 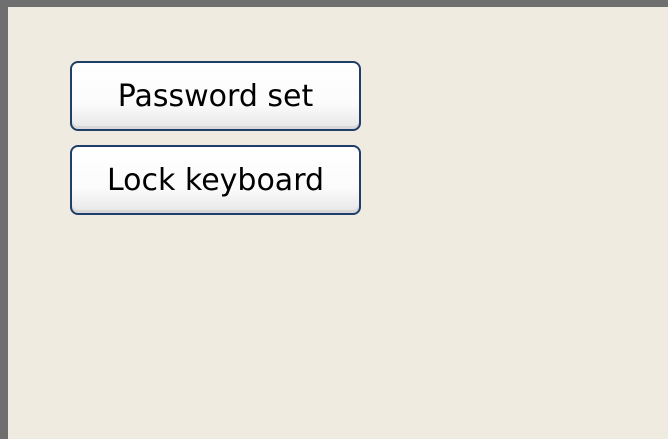 I want to click on password-set-label: Password set, so click(x=215, y=96).